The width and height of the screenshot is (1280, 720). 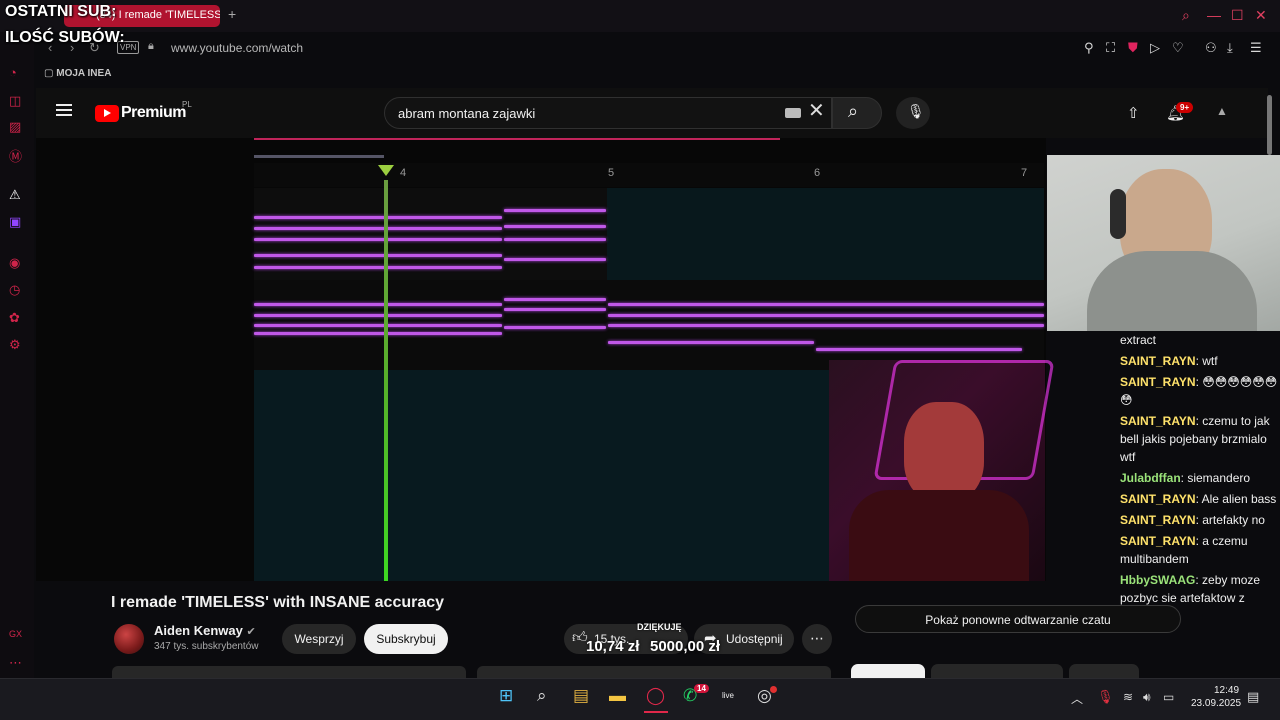 I want to click on webcam-streamer, so click(x=1163, y=243).